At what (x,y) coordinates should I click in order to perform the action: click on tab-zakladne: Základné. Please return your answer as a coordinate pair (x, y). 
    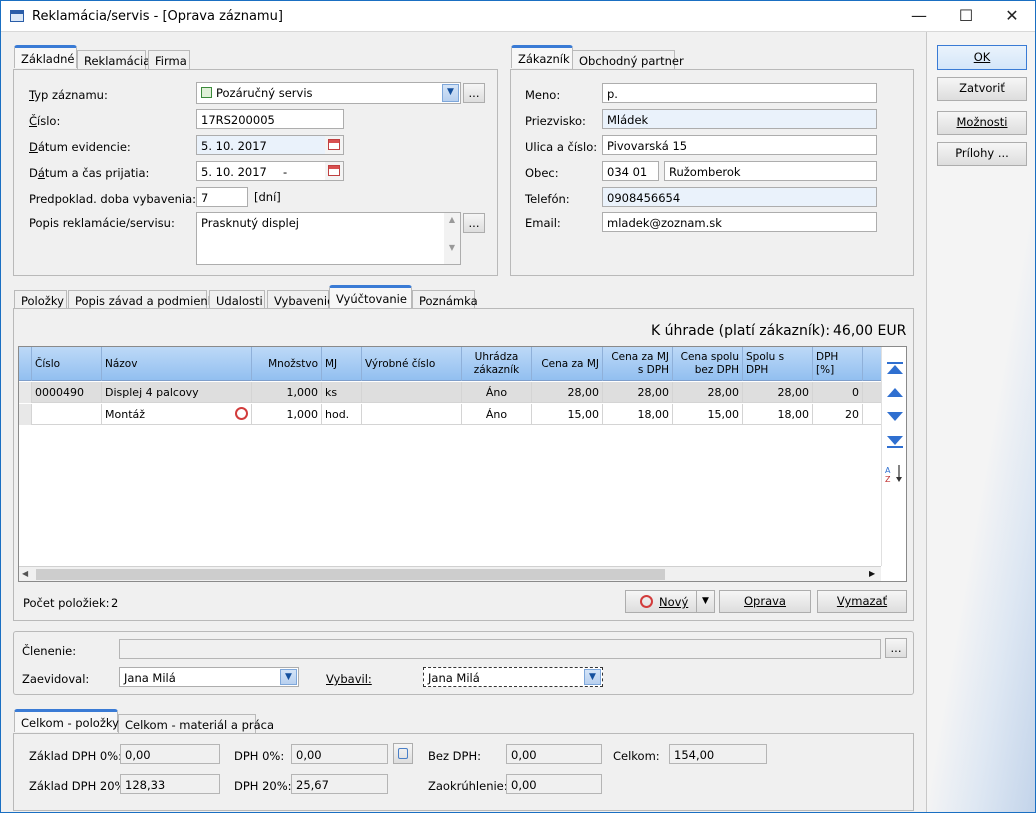
    Looking at the image, I should click on (45, 56).